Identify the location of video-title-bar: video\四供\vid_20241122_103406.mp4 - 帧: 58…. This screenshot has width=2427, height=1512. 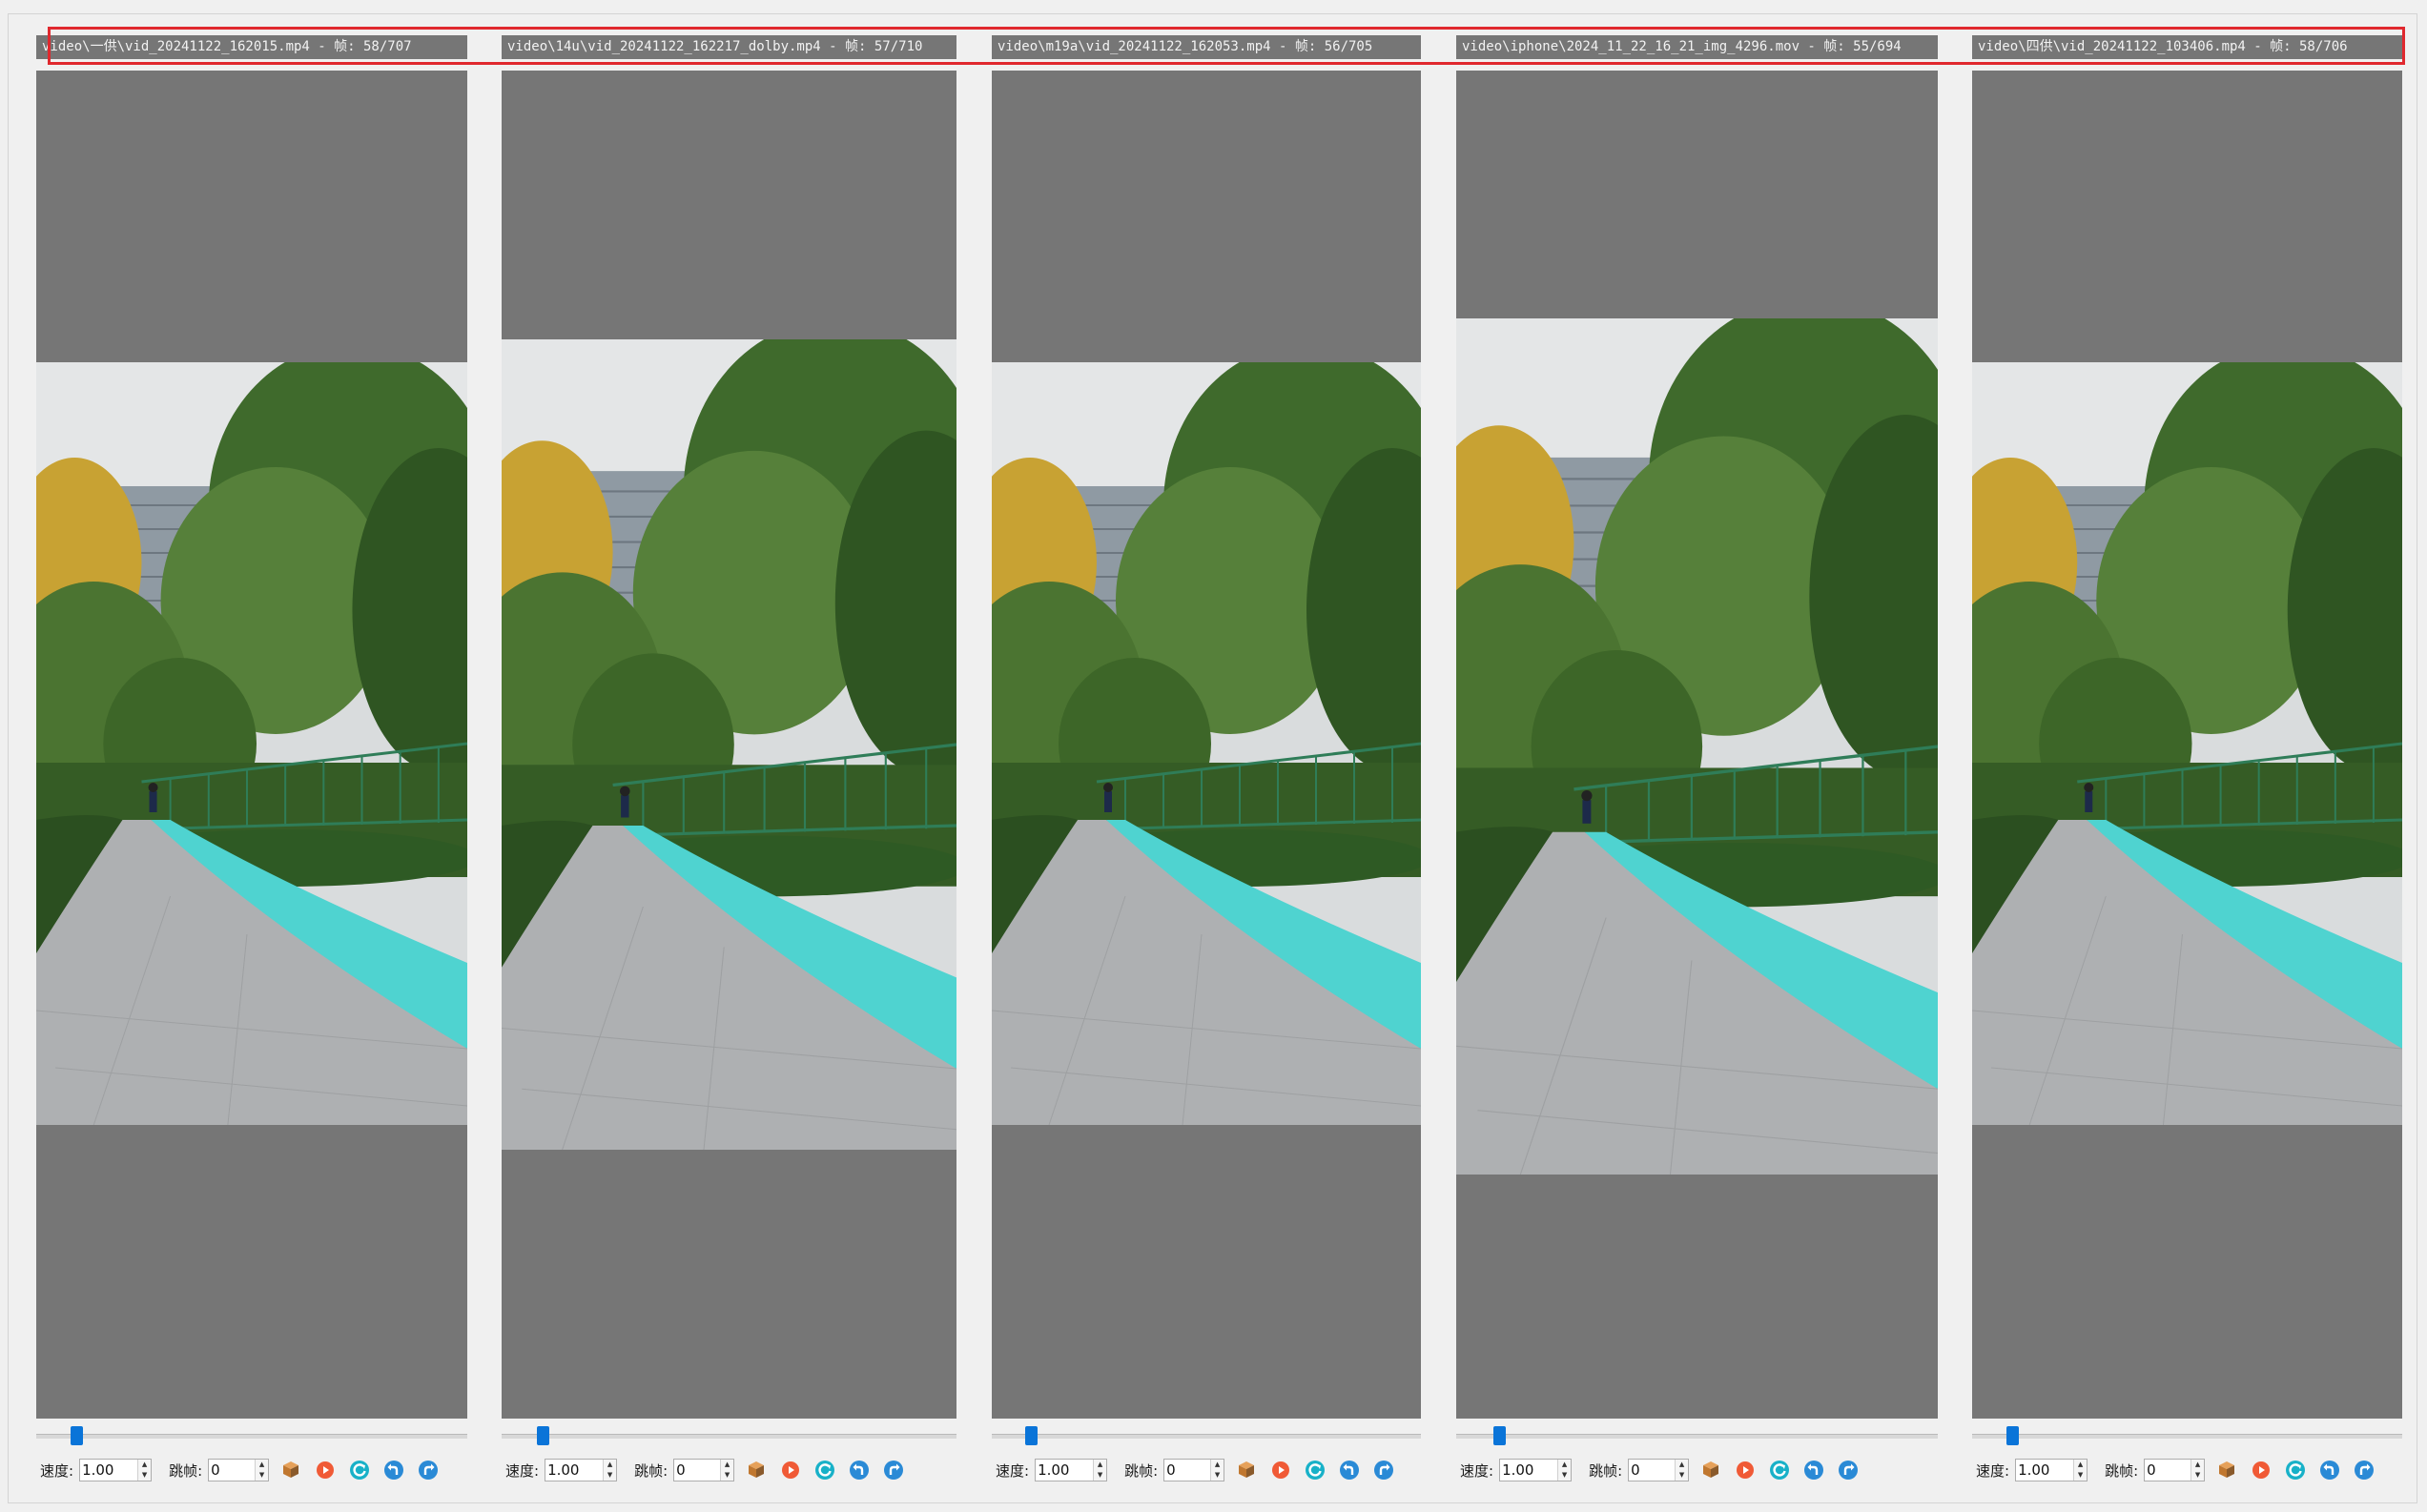
(2187, 47).